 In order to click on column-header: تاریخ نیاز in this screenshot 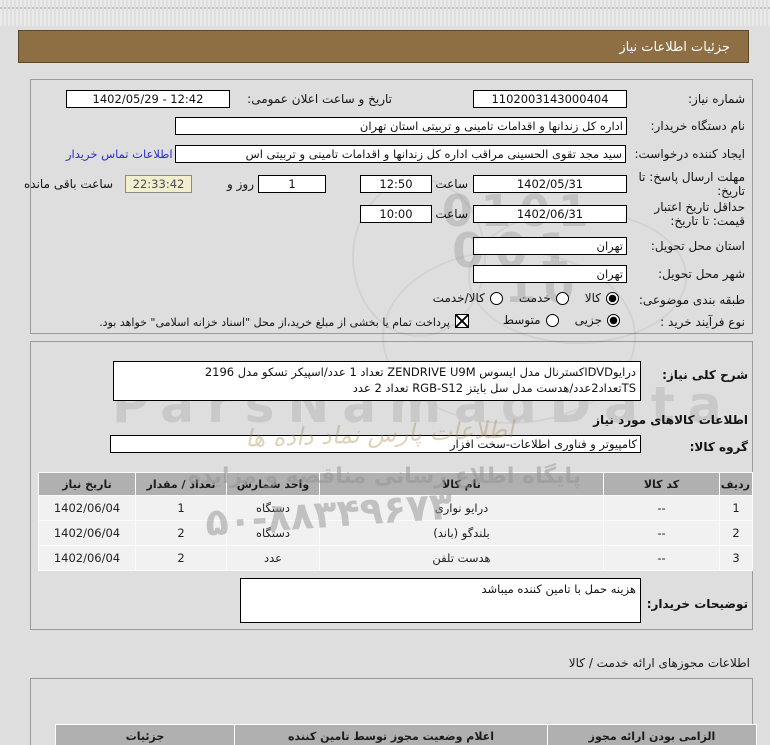, I will do `click(87, 484)`.